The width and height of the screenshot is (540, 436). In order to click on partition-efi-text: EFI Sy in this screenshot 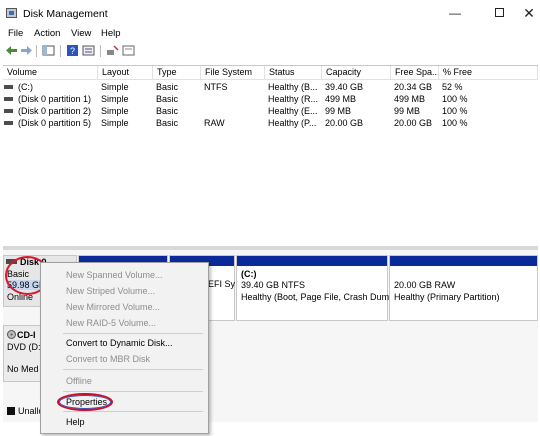, I will do `click(222, 284)`.